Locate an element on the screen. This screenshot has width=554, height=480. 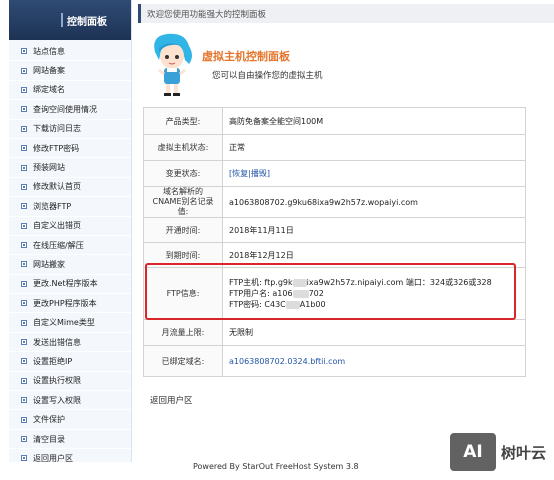
sidebar-item-label: 设置执行权限 is located at coordinates (57, 381).